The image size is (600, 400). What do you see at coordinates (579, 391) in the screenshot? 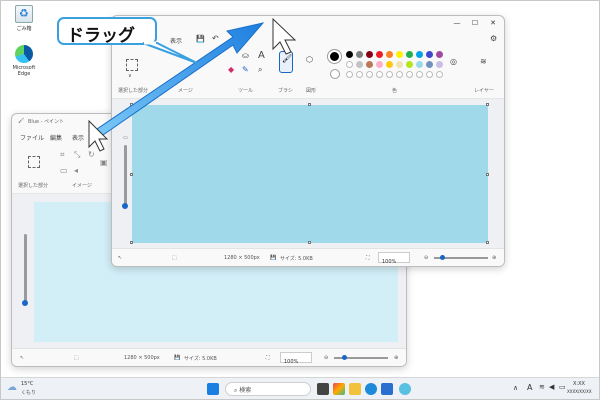
I see `clock-date: XXXX/XX/XX` at bounding box center [579, 391].